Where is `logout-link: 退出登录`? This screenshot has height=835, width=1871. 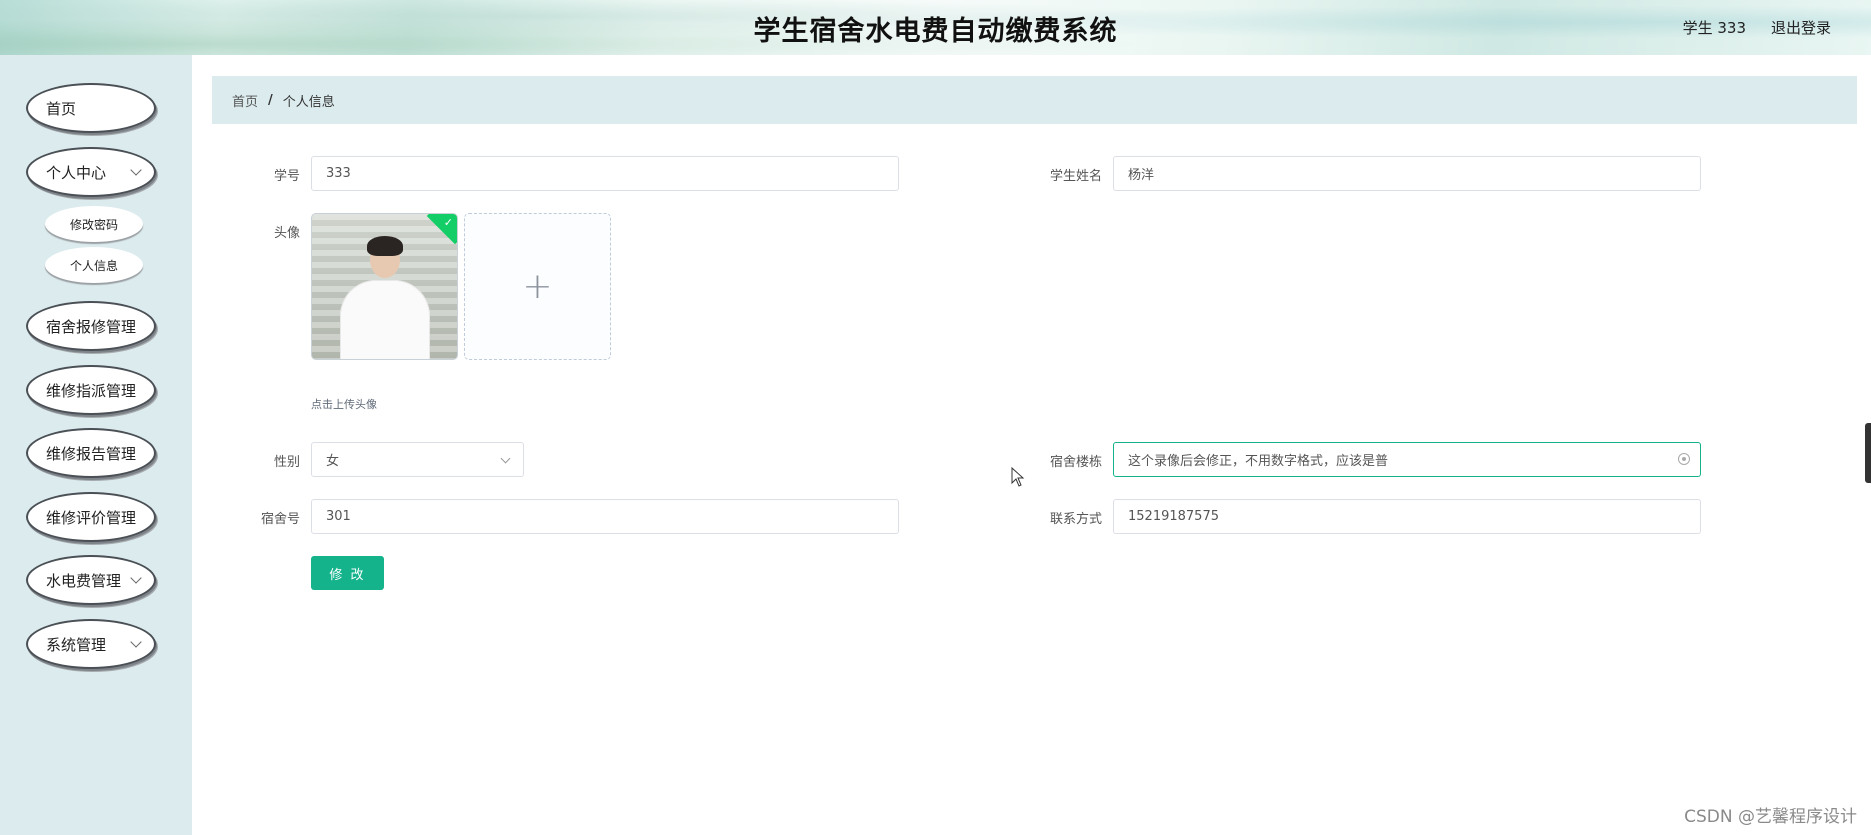
logout-link: 退出登录 is located at coordinates (1801, 27).